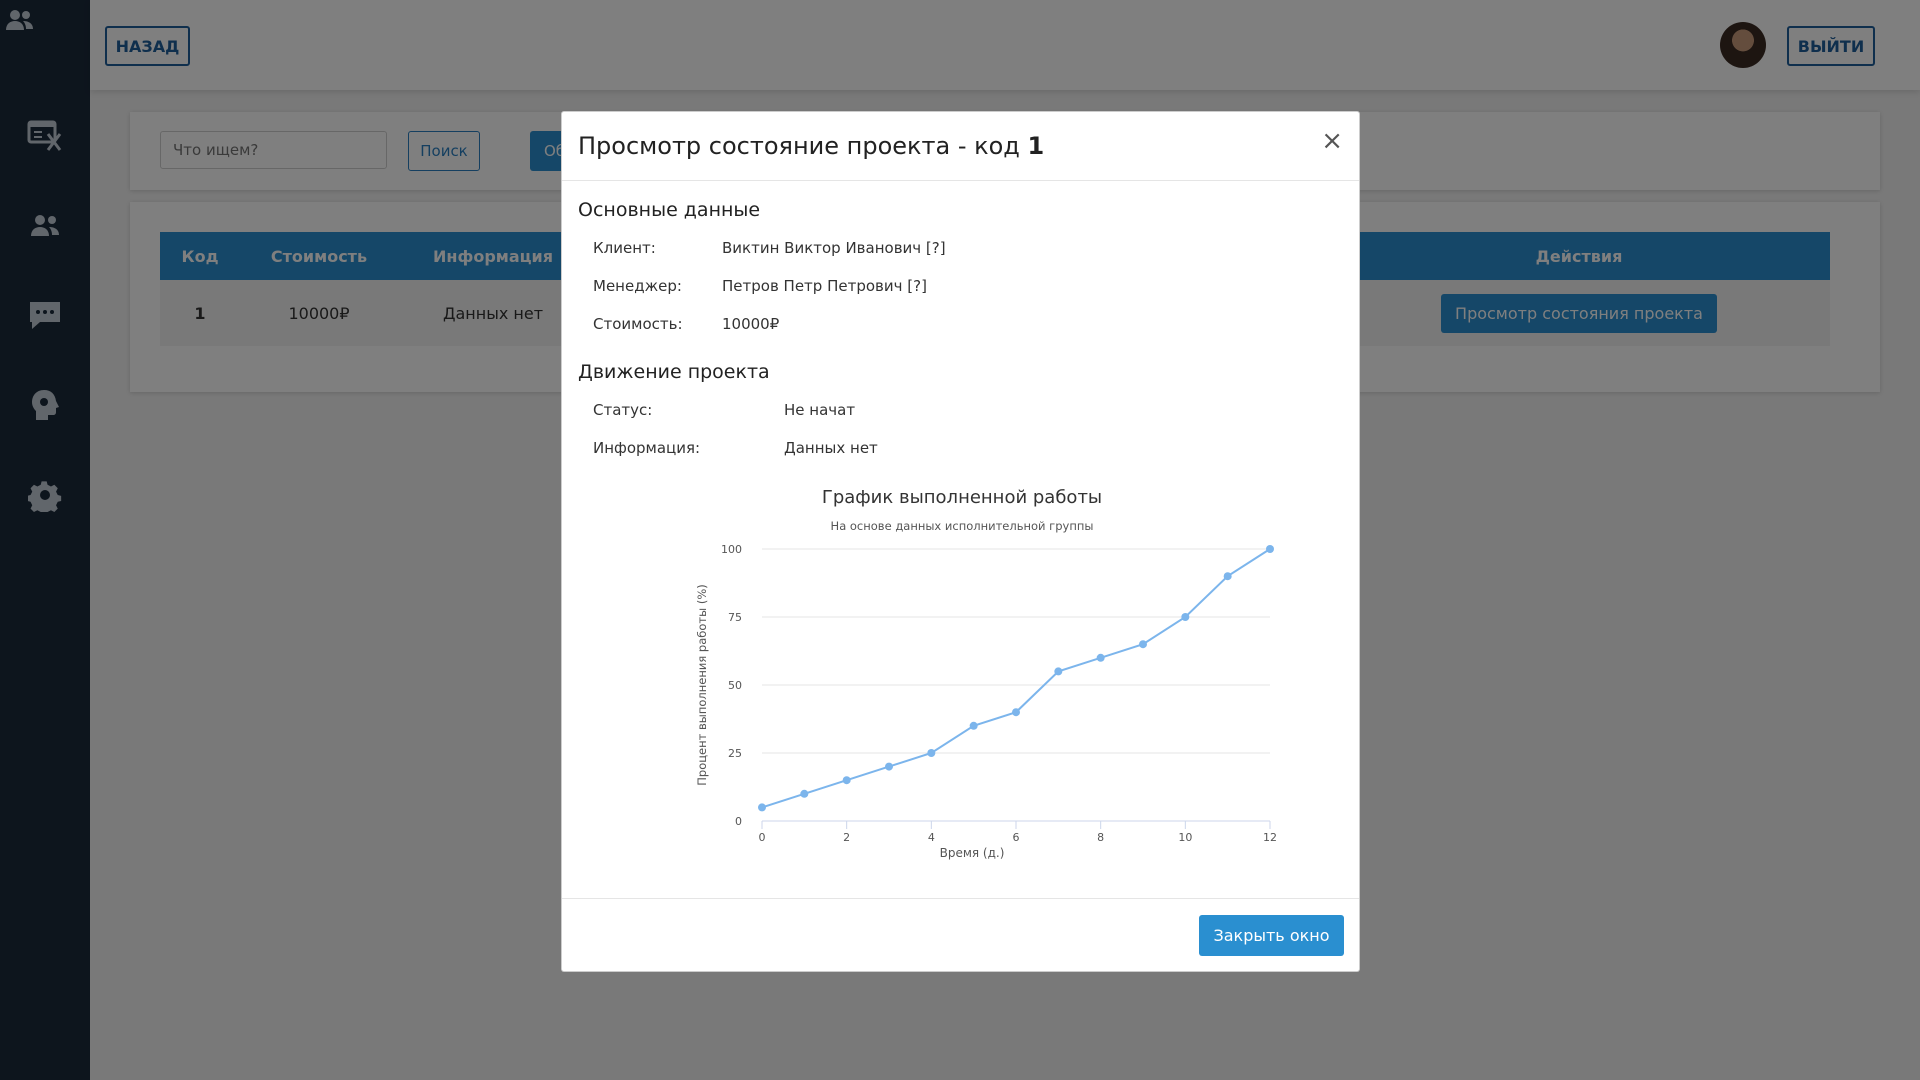 Image resolution: width=1920 pixels, height=1080 pixels. I want to click on x-tick-label: 12, so click(1270, 837).